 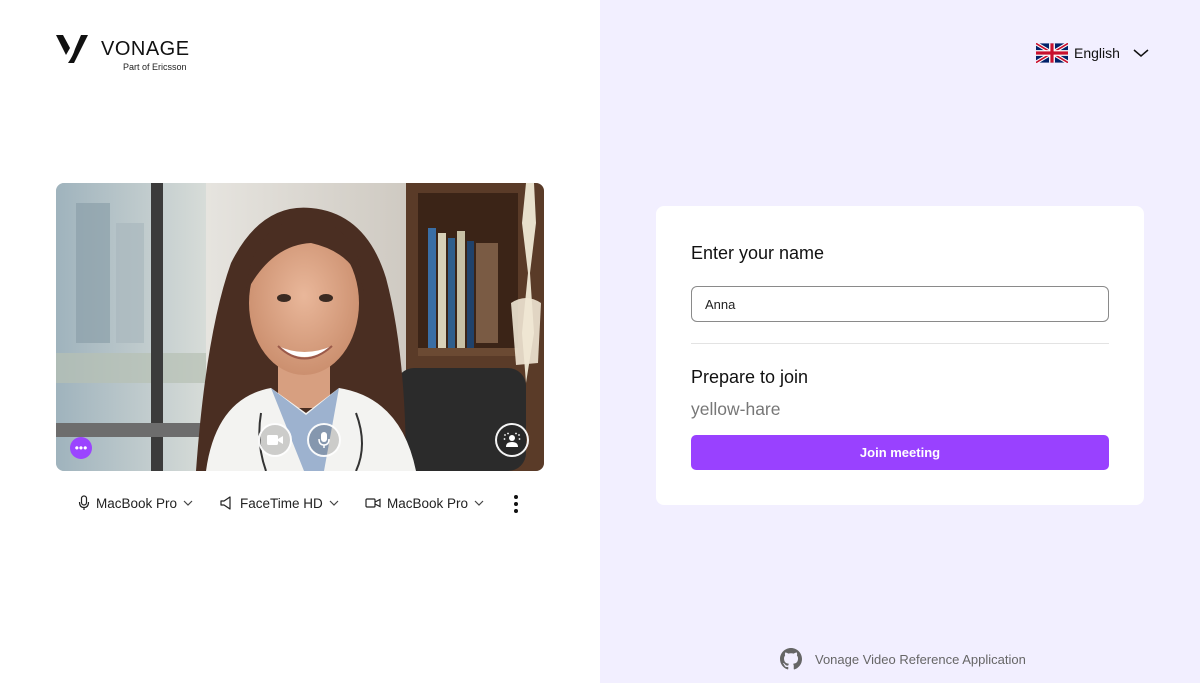 What do you see at coordinates (900, 304) in the screenshot?
I see `name-input` at bounding box center [900, 304].